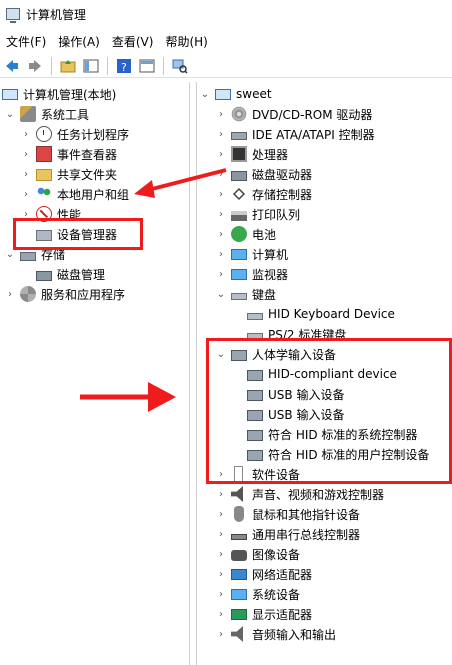  I want to click on tree-item-local-users: › 本地用户和组, so click(74, 194).